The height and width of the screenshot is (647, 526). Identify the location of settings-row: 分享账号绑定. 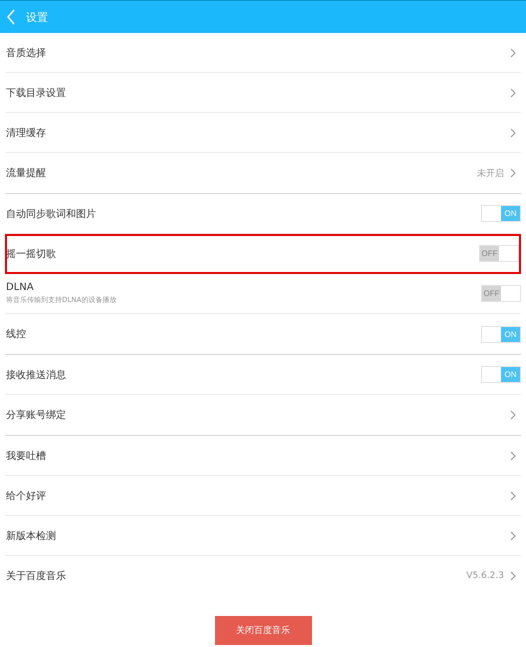
(263, 415).